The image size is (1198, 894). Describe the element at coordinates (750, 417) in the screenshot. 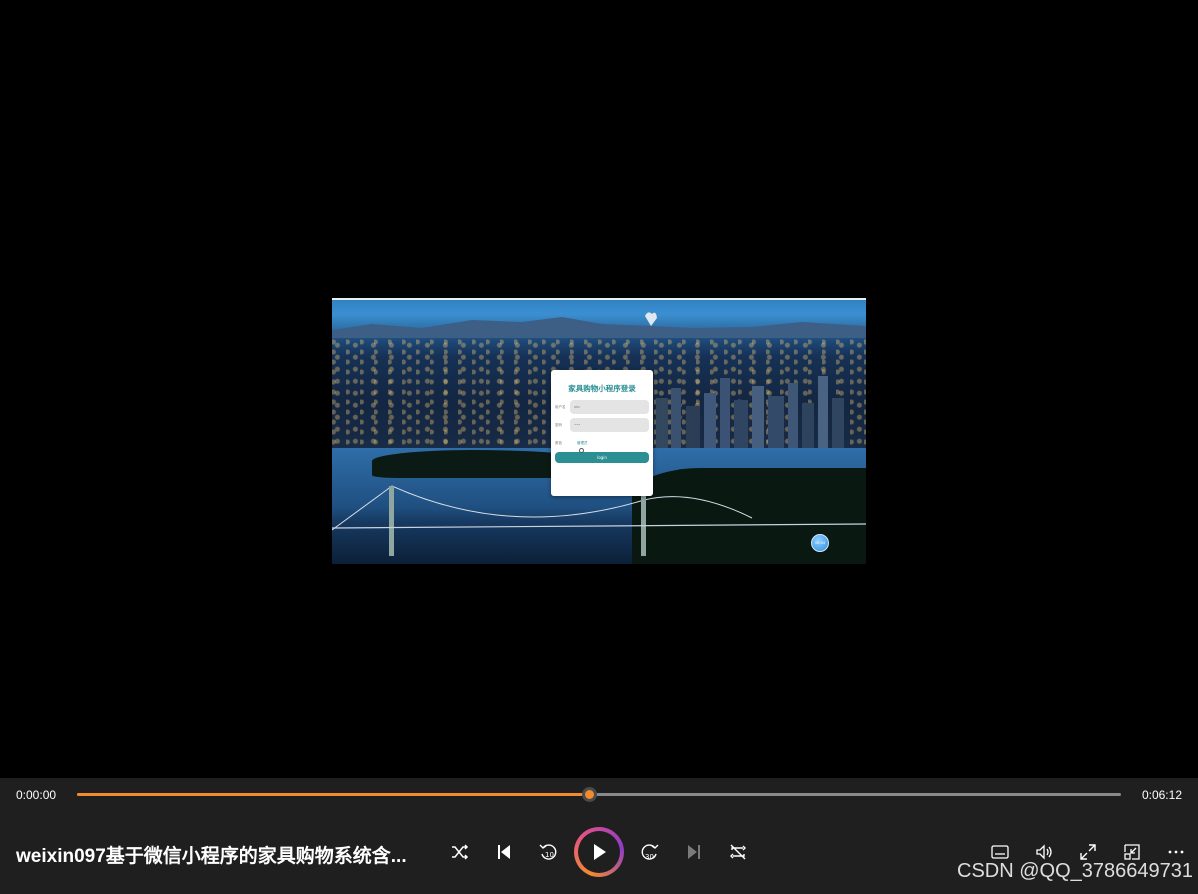

I see `city-towers-graphic` at that location.